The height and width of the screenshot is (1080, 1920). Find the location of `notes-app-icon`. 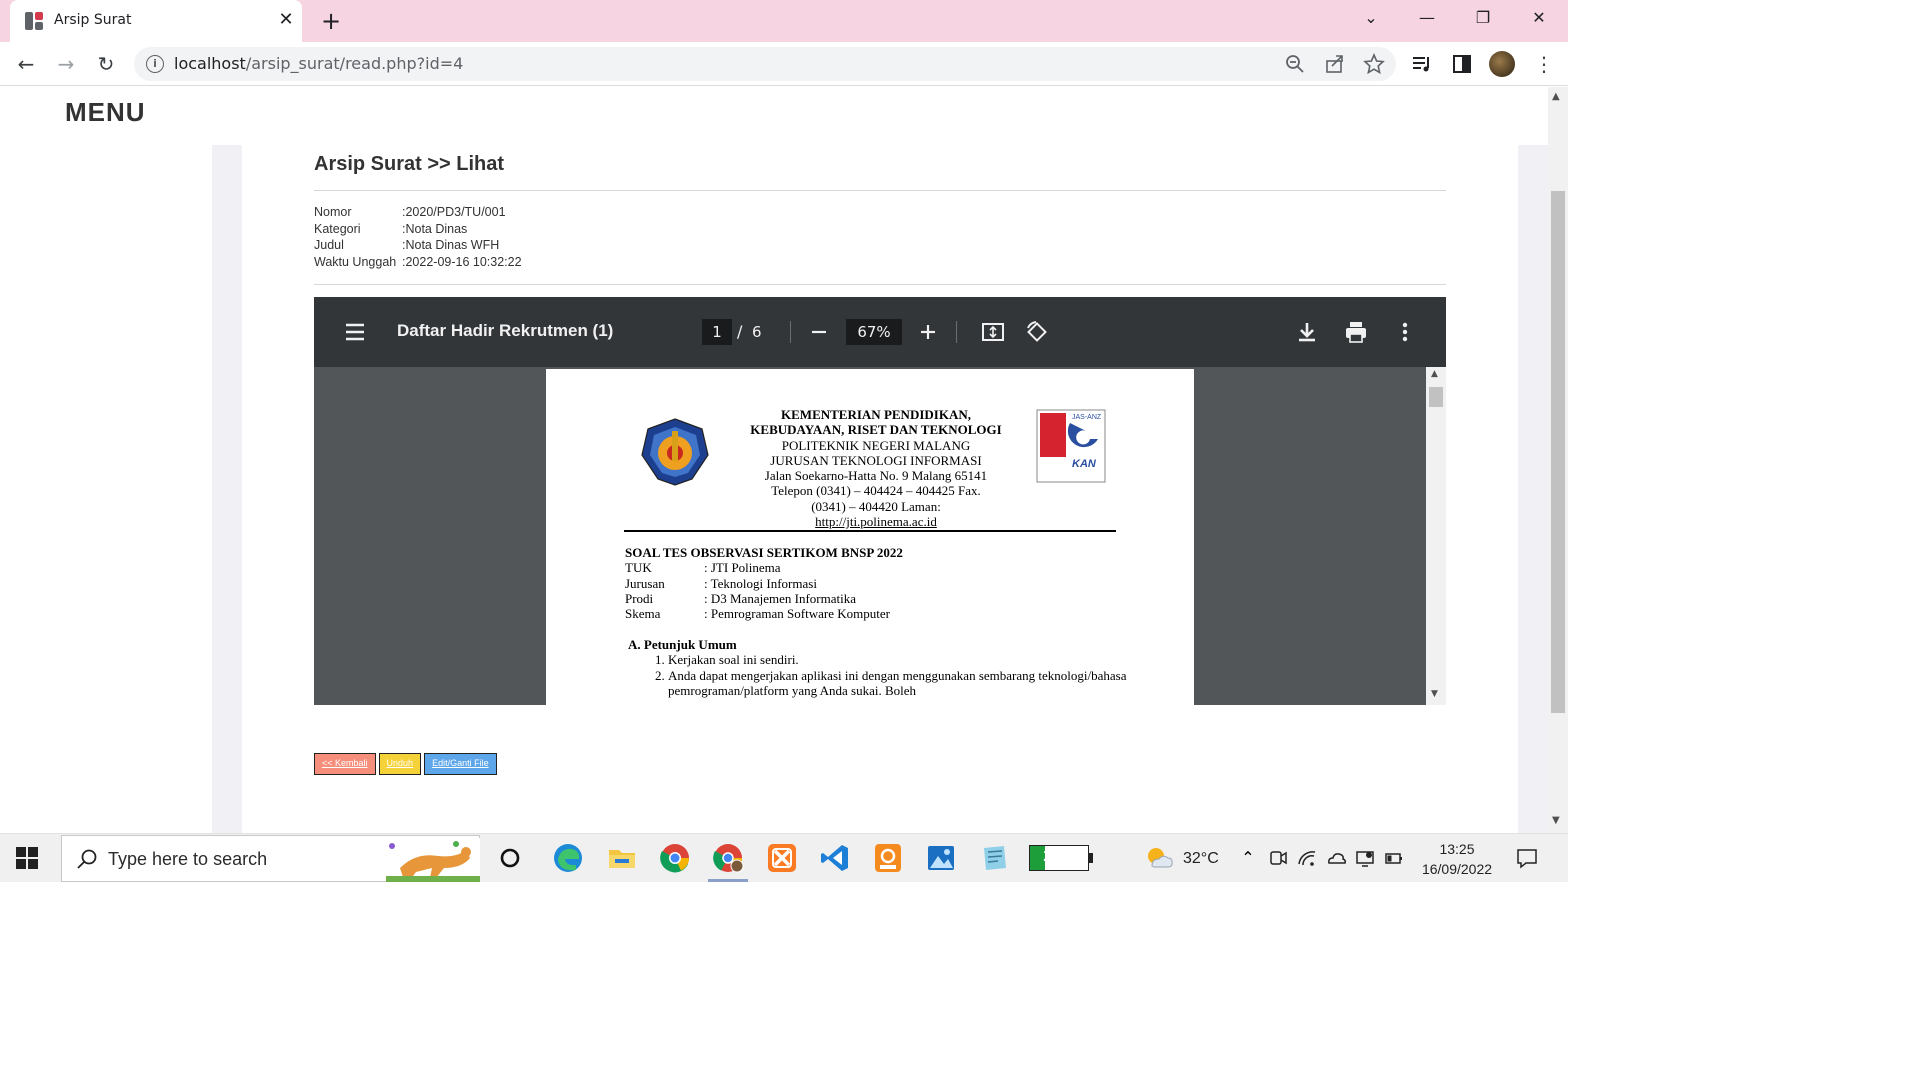

notes-app-icon is located at coordinates (994, 858).